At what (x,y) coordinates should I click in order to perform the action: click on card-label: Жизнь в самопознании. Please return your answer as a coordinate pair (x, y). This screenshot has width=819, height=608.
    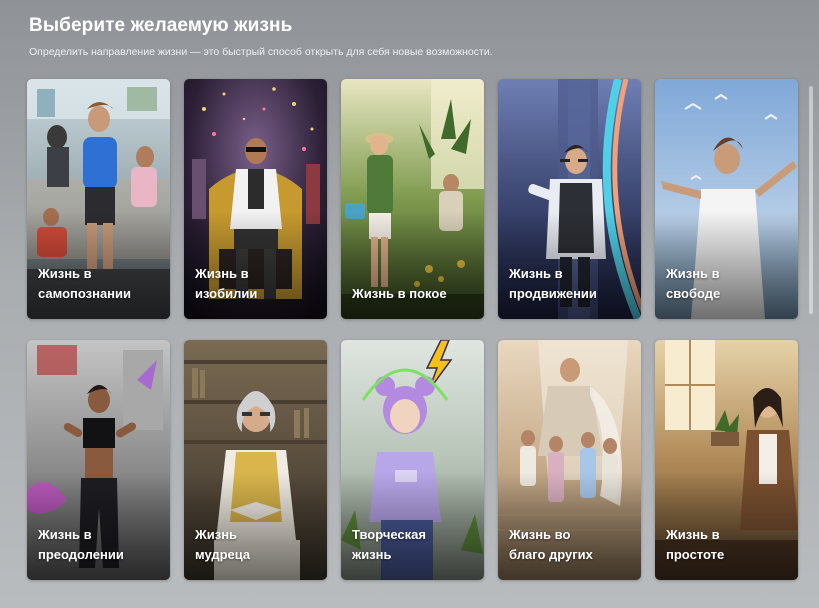
    Looking at the image, I should click on (85, 283).